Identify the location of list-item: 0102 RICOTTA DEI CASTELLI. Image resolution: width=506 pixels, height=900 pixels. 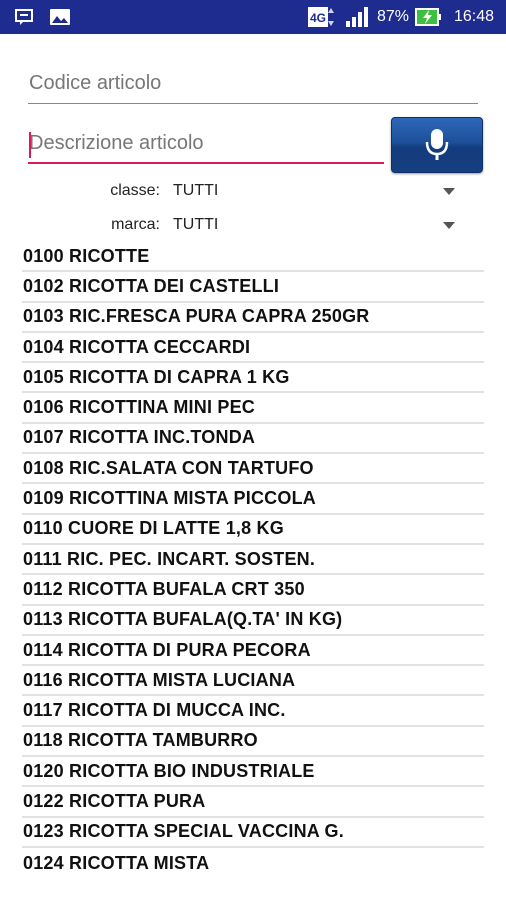
(253, 287).